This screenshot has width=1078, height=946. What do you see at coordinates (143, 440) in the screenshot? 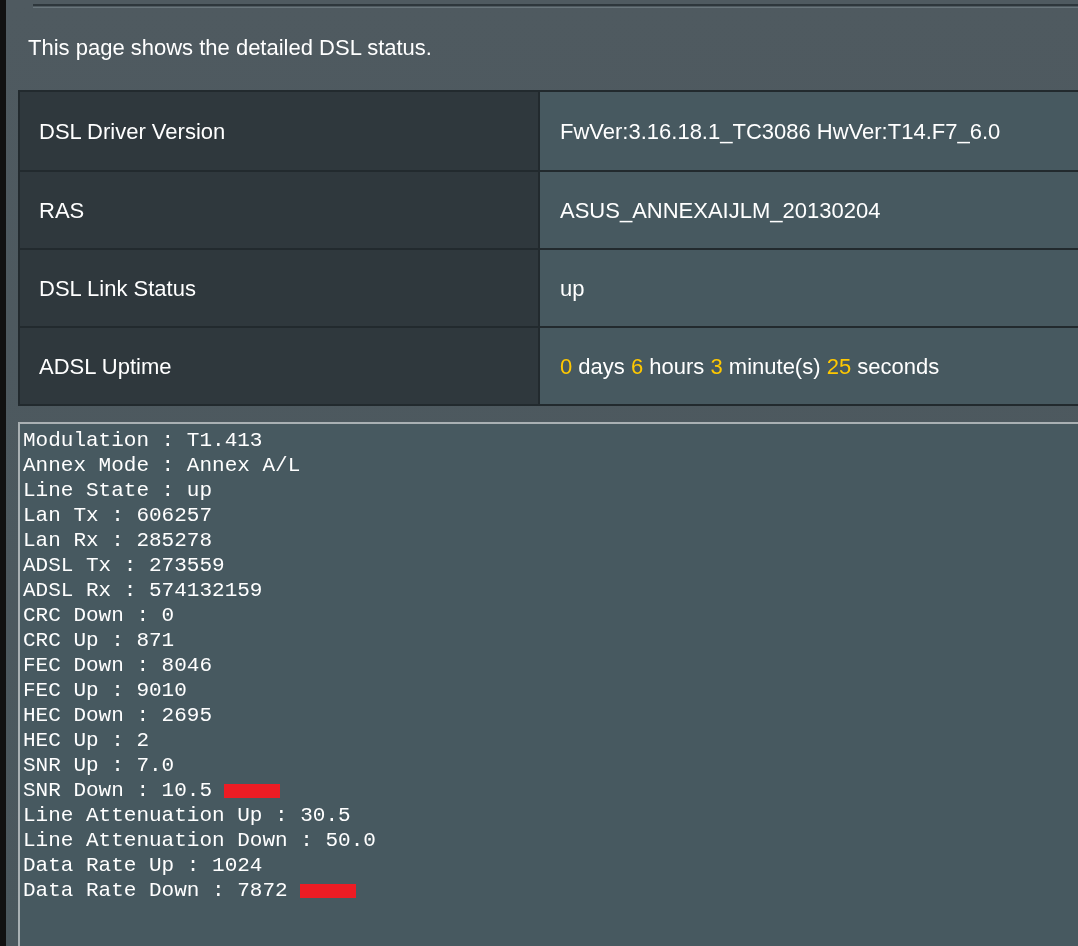
I see `status-line: Modulation : T1.413` at bounding box center [143, 440].